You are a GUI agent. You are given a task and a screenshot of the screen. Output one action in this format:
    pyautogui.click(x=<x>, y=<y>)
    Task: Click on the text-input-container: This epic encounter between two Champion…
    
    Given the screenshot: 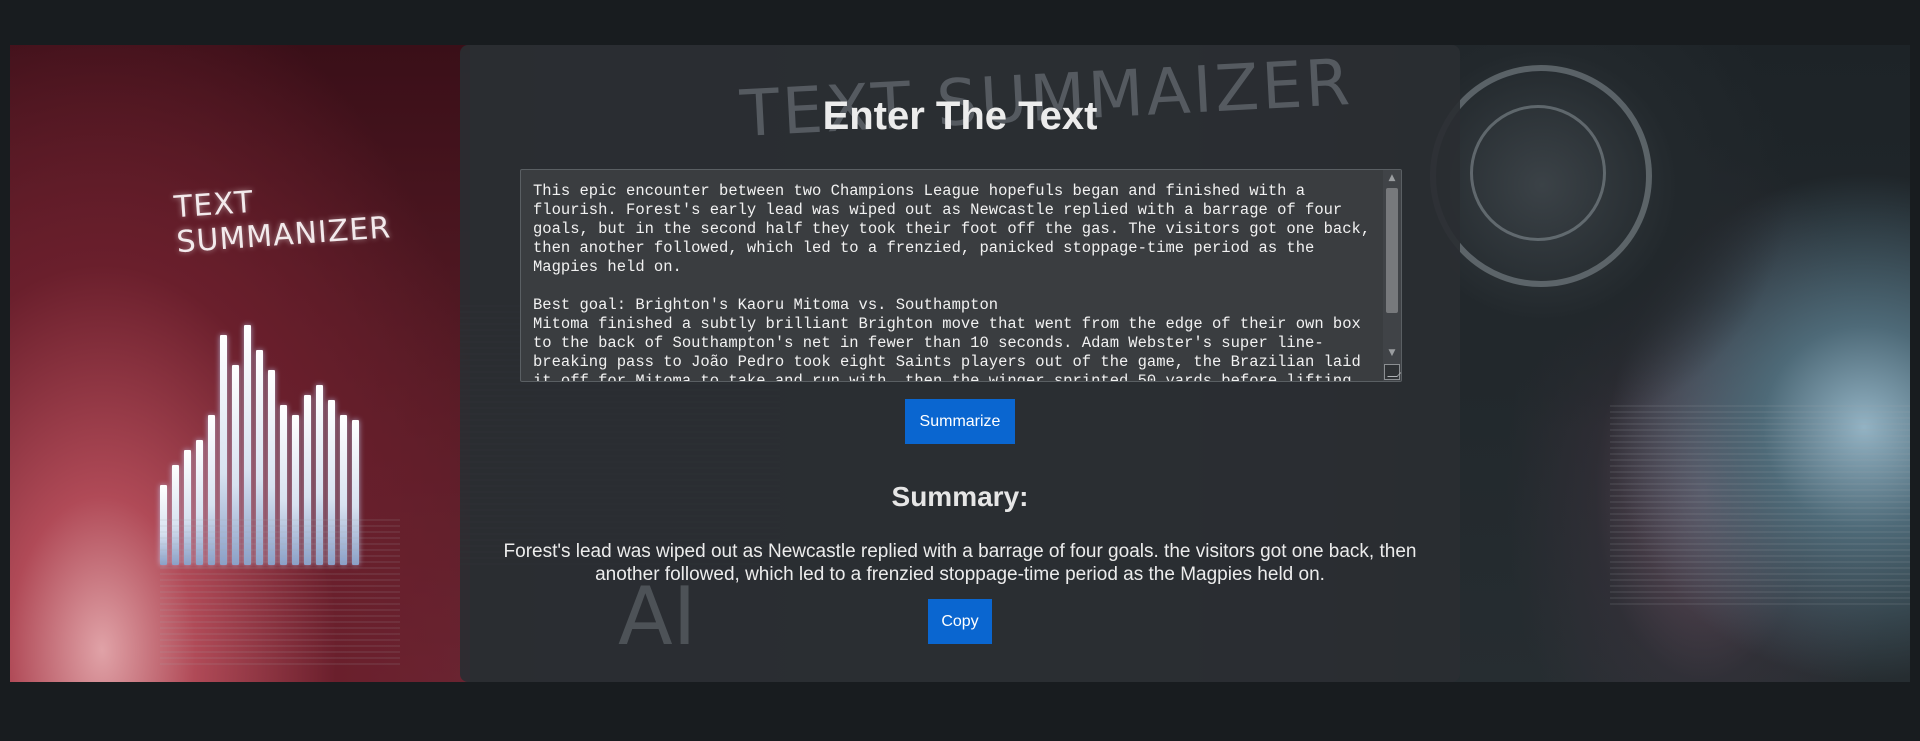 What is the action you would take?
    pyautogui.click(x=961, y=275)
    